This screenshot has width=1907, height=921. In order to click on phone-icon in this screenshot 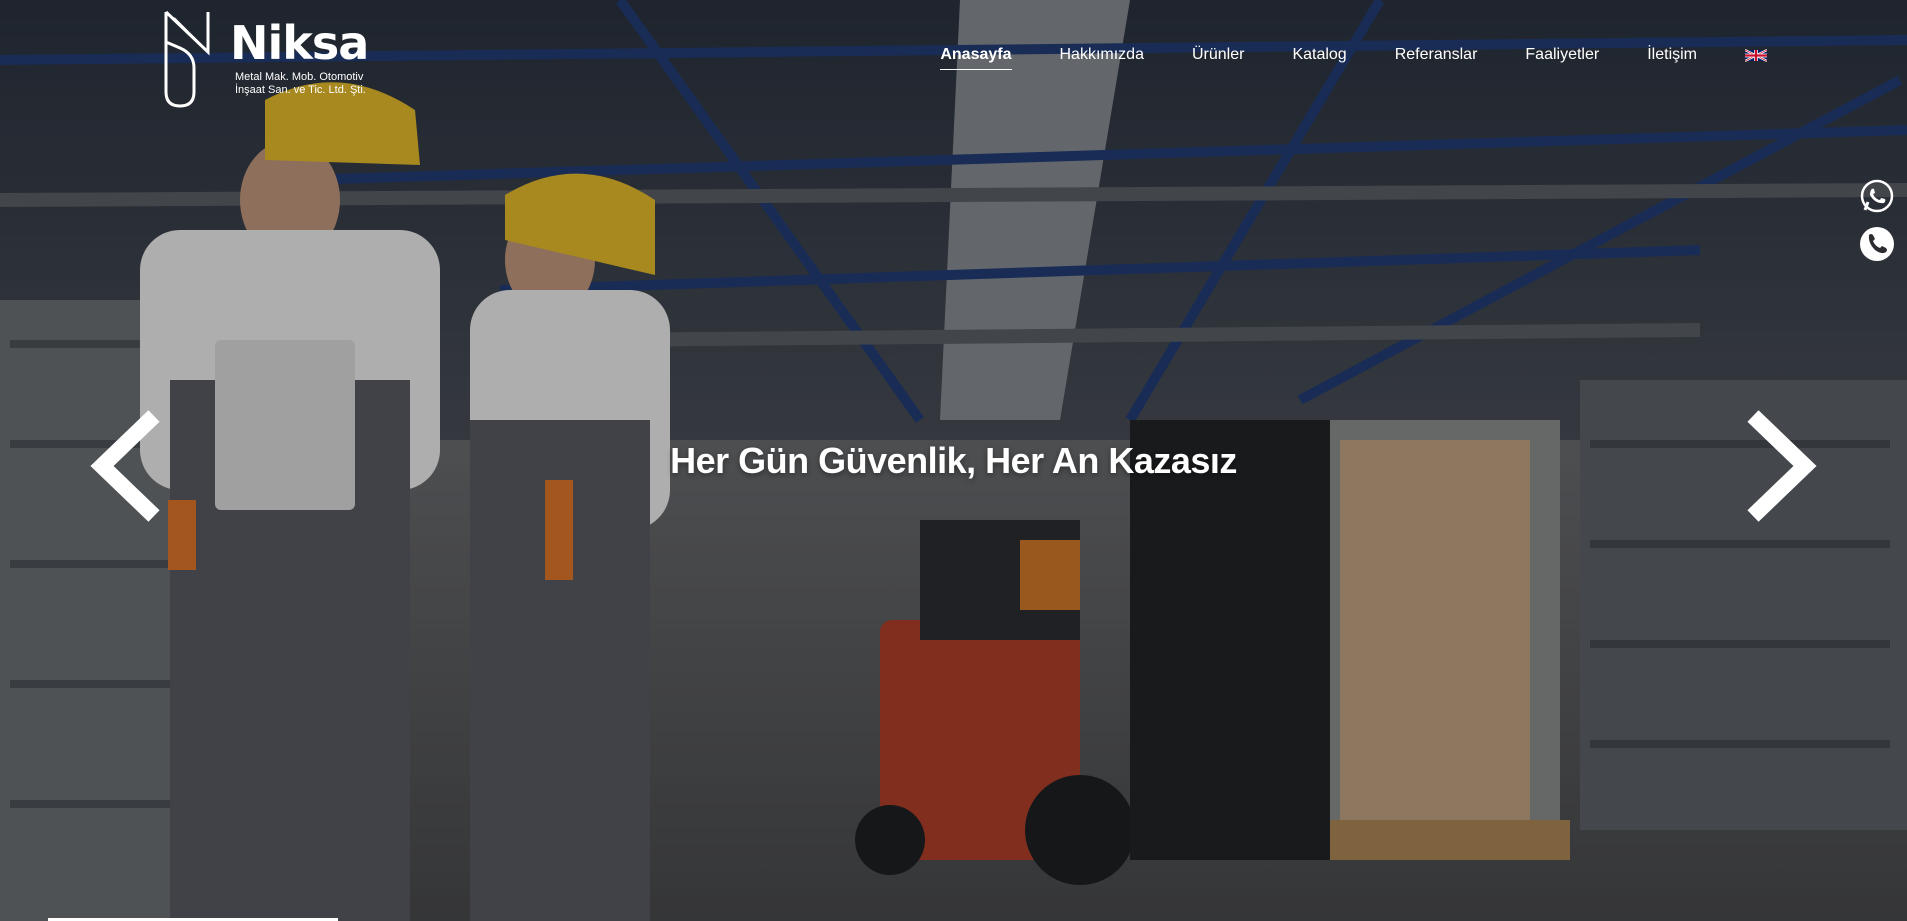, I will do `click(1877, 244)`.